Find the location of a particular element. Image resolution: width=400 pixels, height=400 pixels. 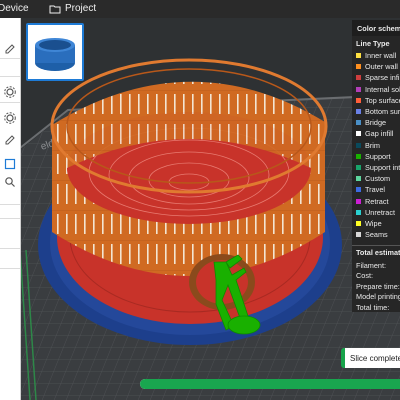

legend-item-label: Custom is located at coordinates (378, 179).